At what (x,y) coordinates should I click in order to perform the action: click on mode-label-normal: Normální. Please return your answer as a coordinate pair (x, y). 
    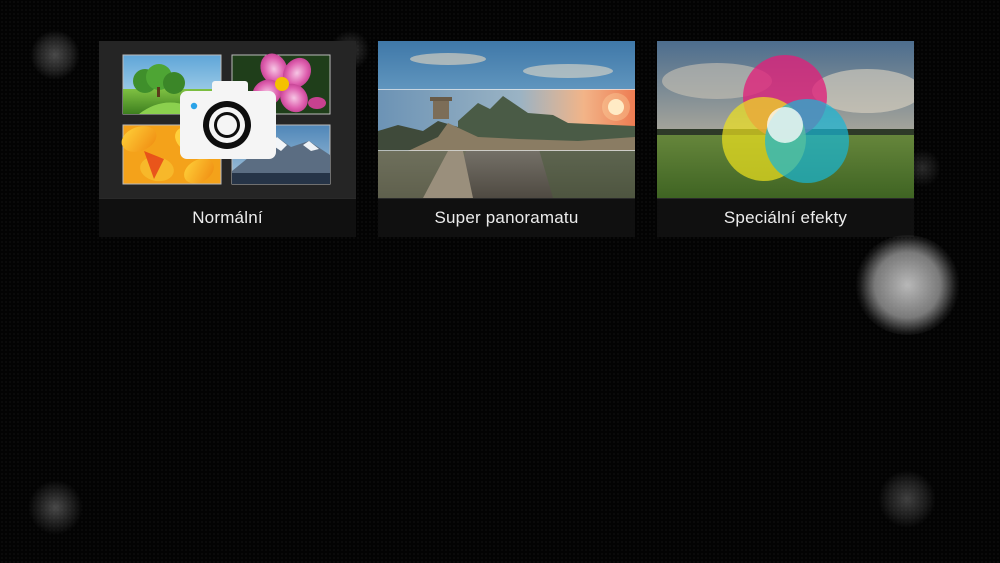
    Looking at the image, I should click on (227, 217).